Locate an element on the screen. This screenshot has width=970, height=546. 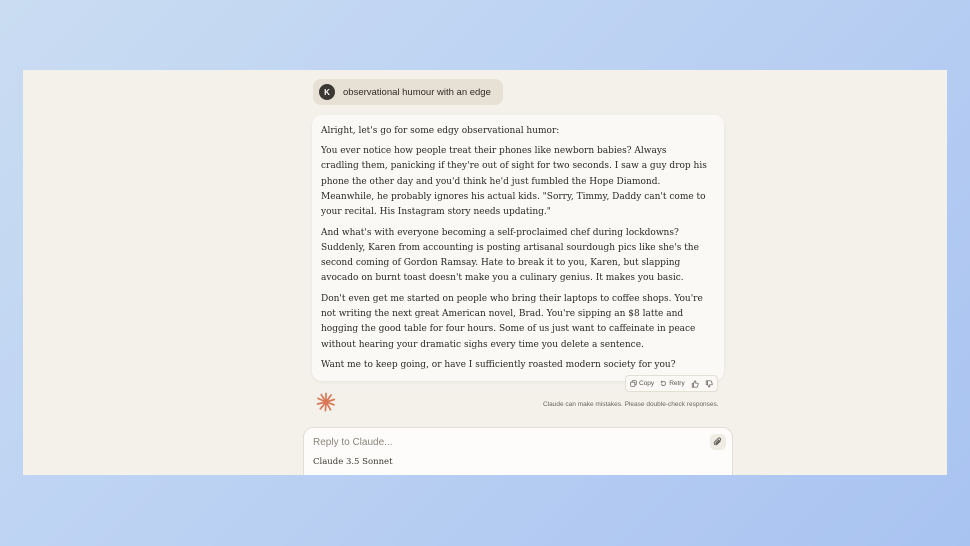
thumbs-up-icon is located at coordinates (695, 383).